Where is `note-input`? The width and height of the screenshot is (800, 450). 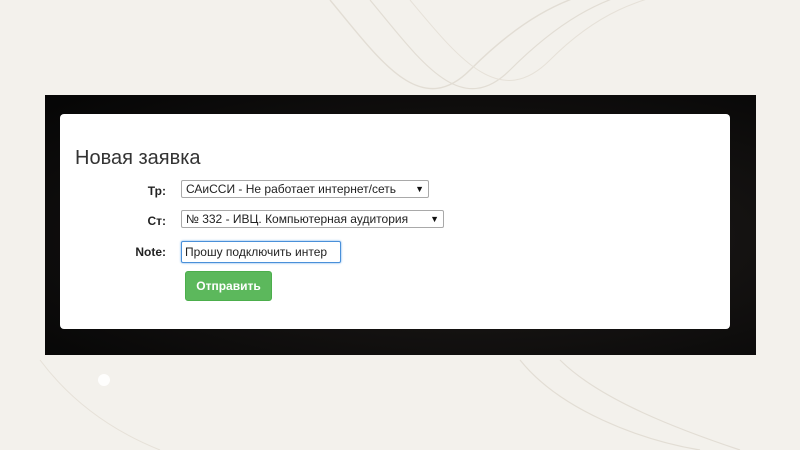 note-input is located at coordinates (261, 252).